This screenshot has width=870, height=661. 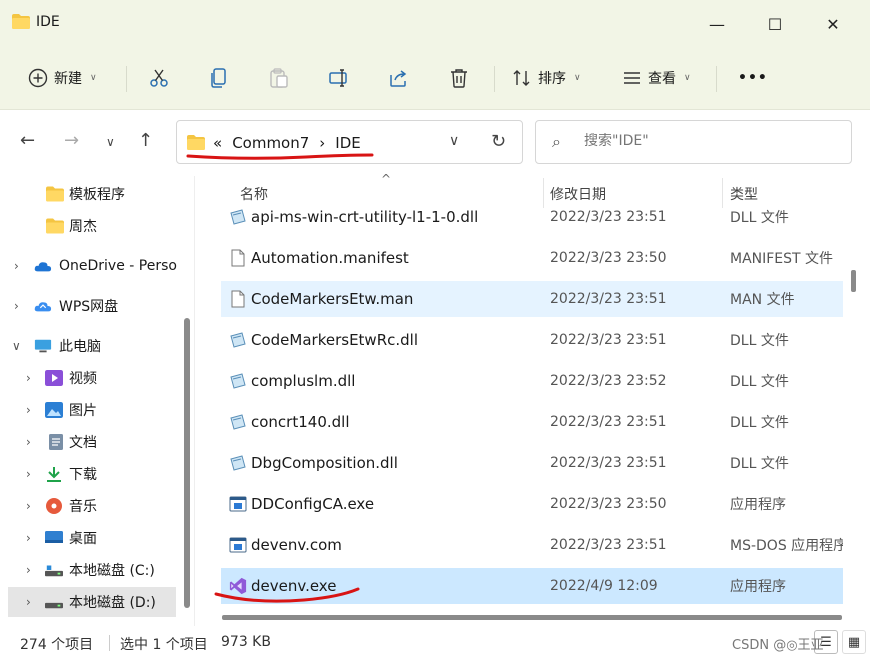 What do you see at coordinates (90, 506) in the screenshot?
I see `sidebar-item-music: › 音乐` at bounding box center [90, 506].